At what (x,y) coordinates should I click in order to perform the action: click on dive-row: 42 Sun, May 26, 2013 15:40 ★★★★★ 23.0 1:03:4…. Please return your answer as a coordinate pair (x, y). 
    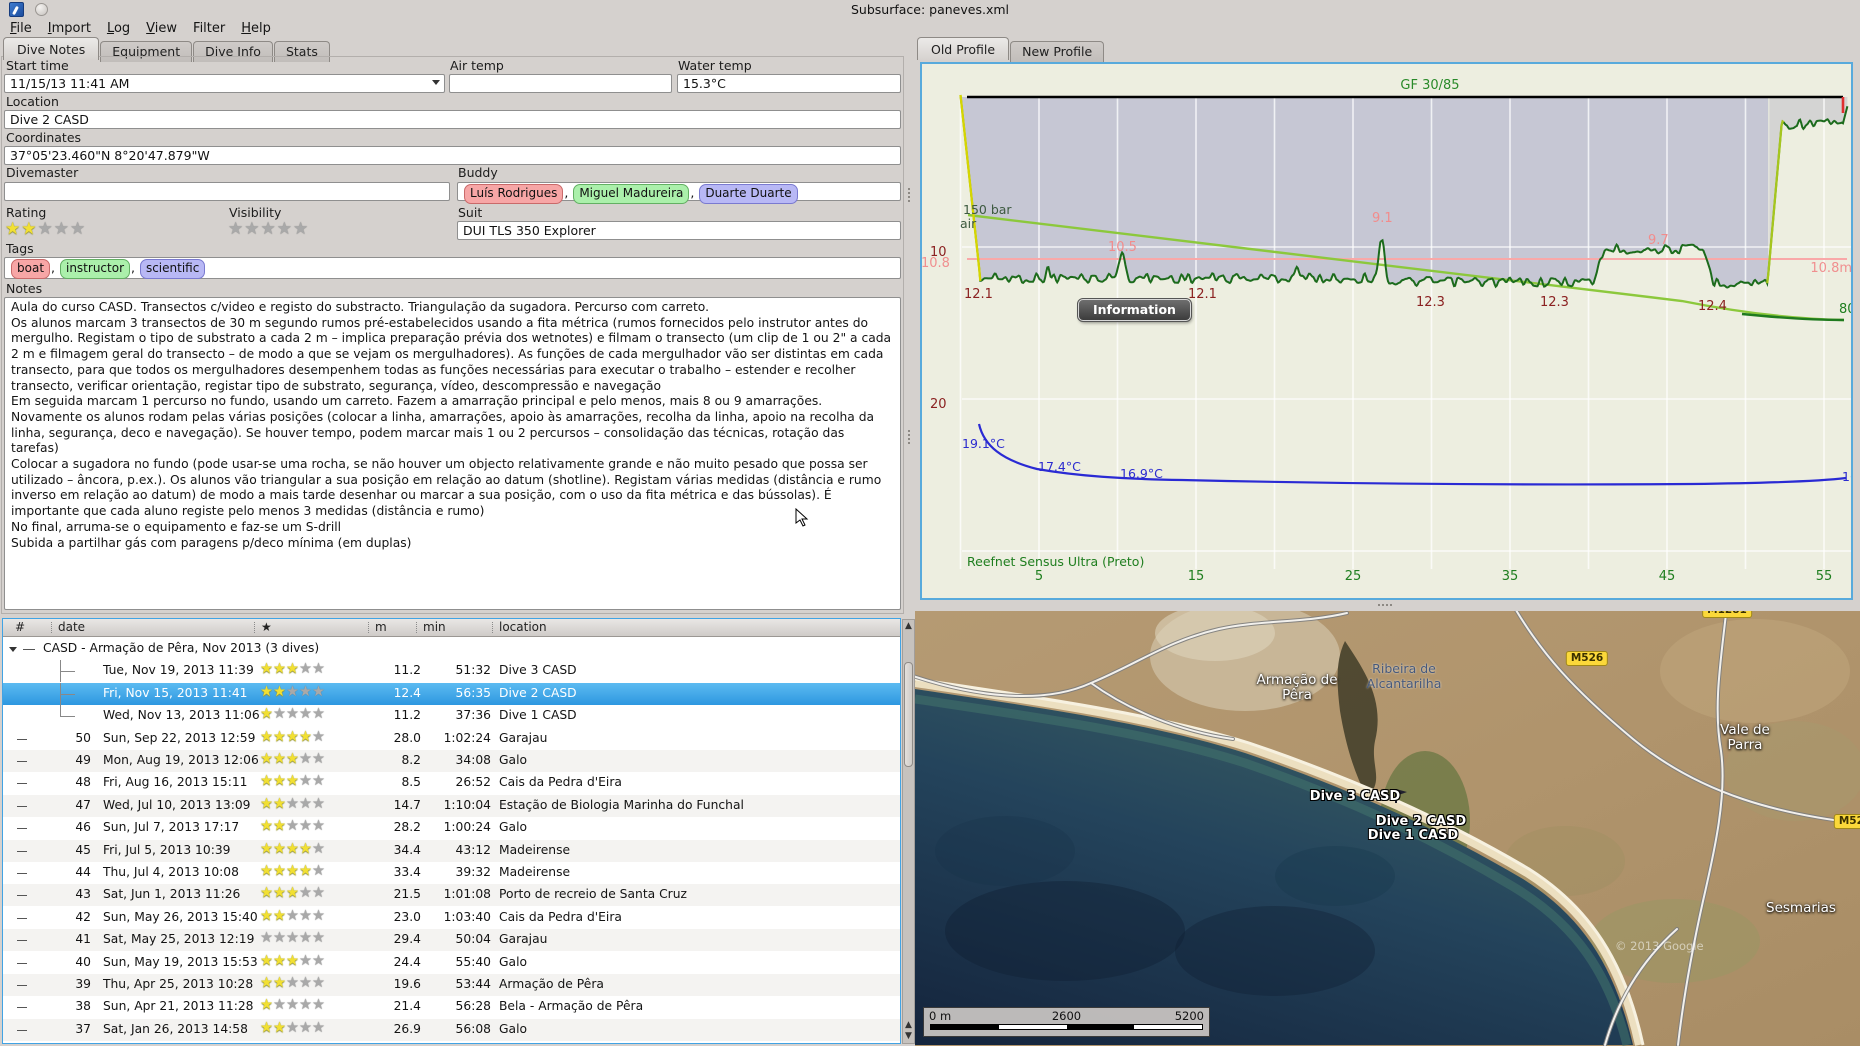
    Looking at the image, I should click on (451, 918).